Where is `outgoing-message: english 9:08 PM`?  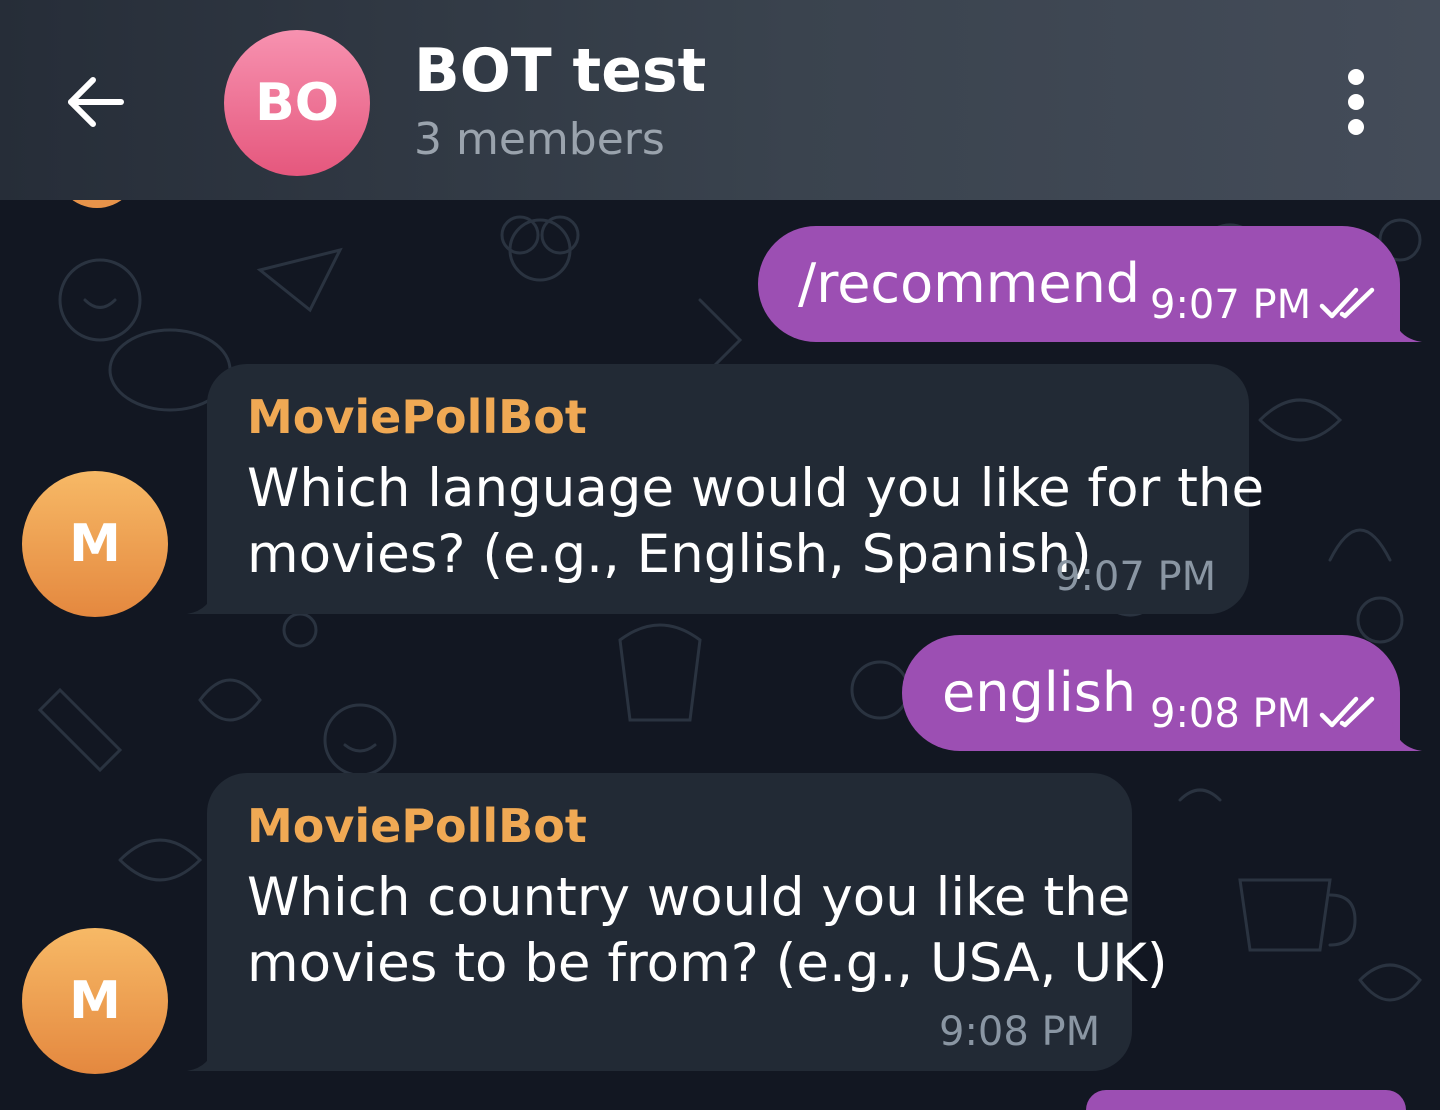 outgoing-message: english 9:08 PM is located at coordinates (1162, 693).